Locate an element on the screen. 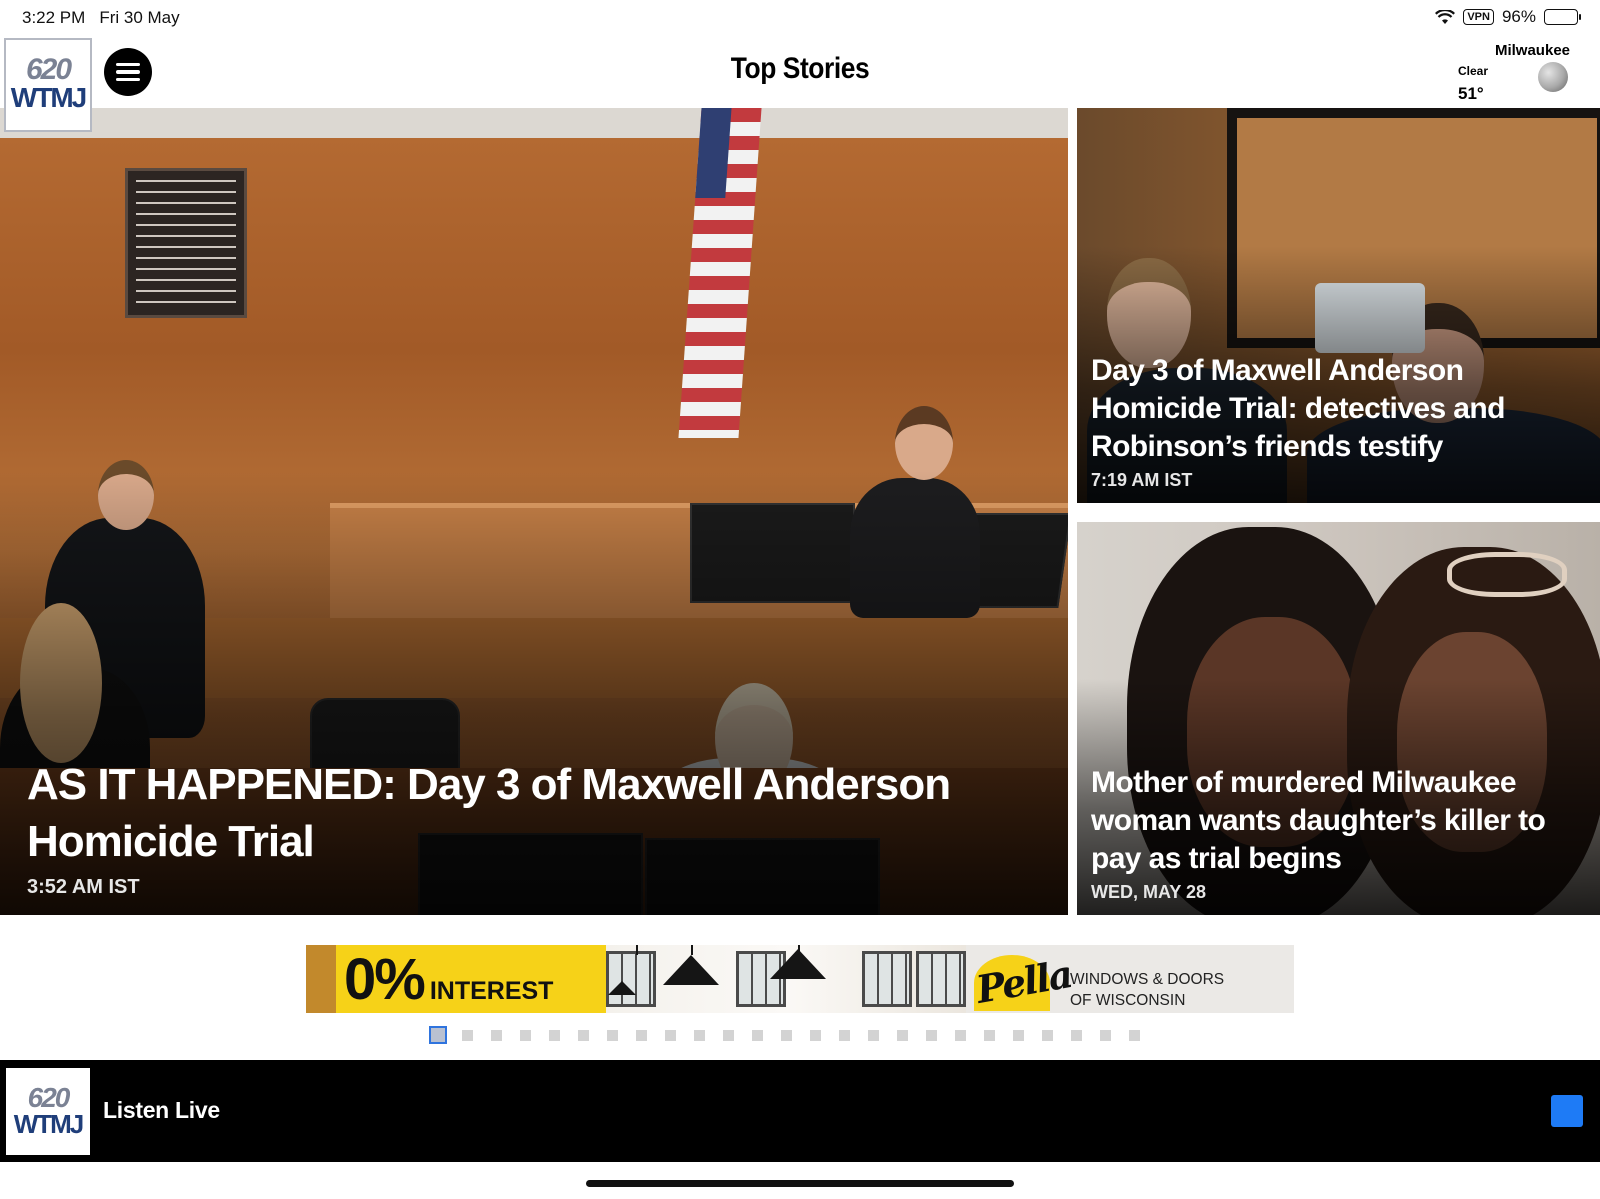 This screenshot has height=1199, width=1600. weather-widget: Milwaukee Clear 51° is located at coordinates (1510, 74).